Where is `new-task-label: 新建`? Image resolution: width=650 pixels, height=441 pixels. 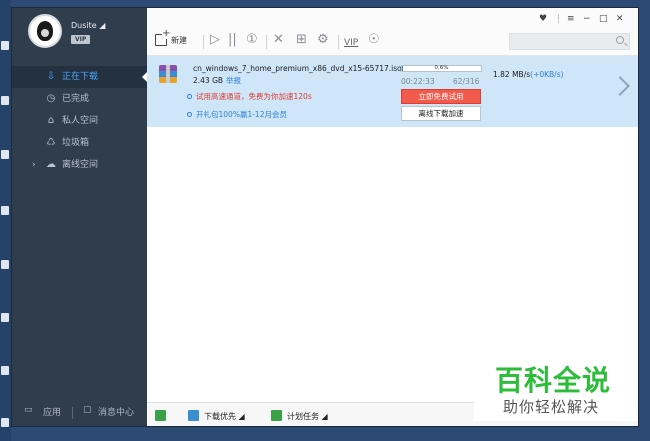
new-task-label: 新建 is located at coordinates (179, 40).